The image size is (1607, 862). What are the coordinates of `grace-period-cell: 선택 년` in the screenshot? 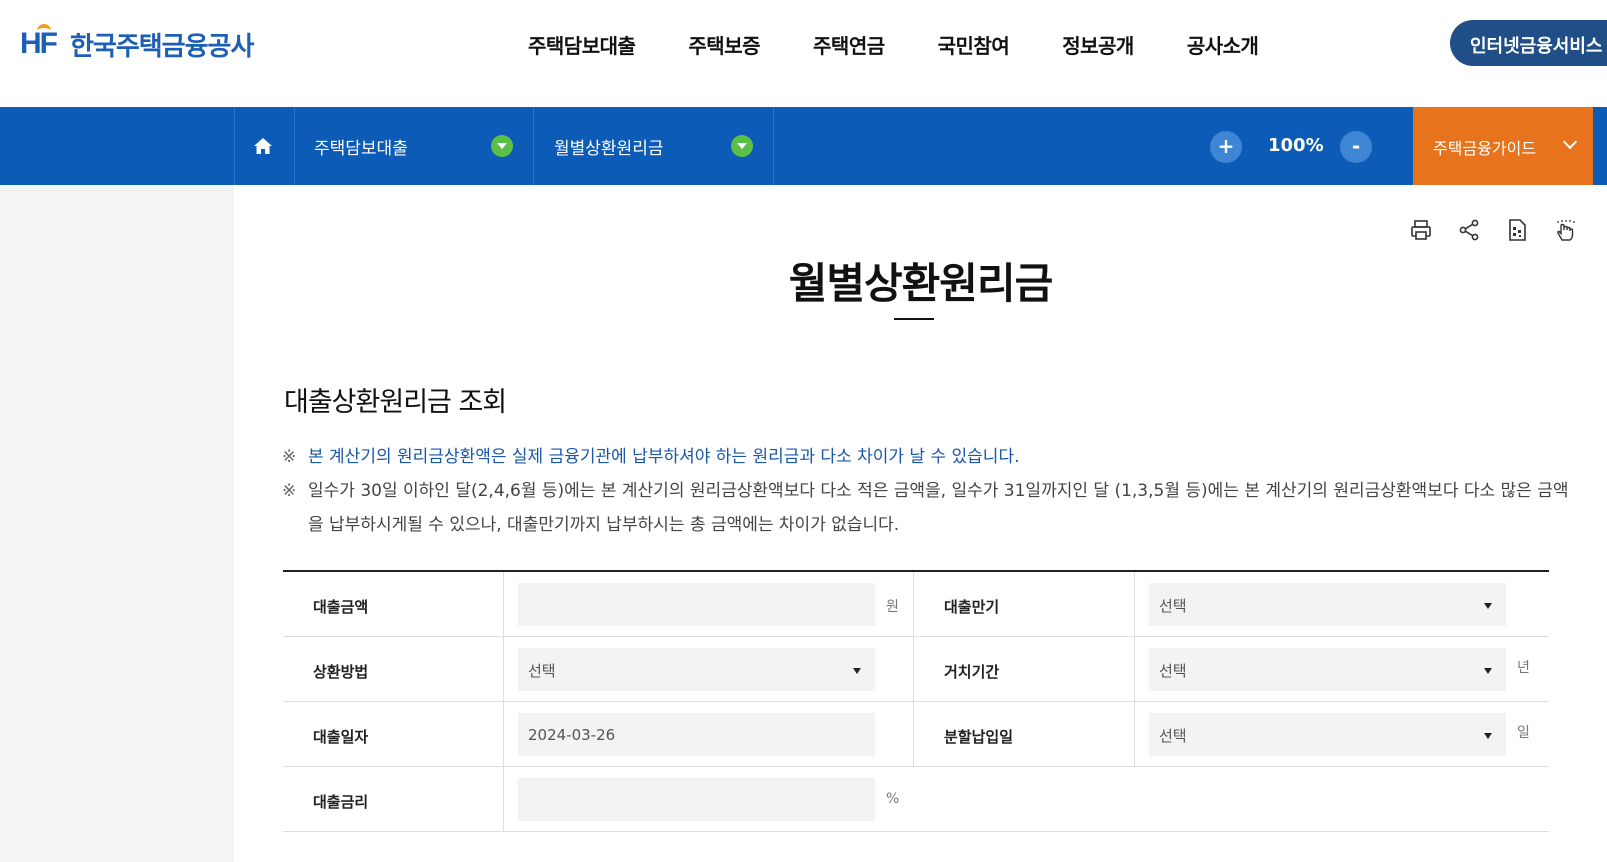 It's located at (1342, 669).